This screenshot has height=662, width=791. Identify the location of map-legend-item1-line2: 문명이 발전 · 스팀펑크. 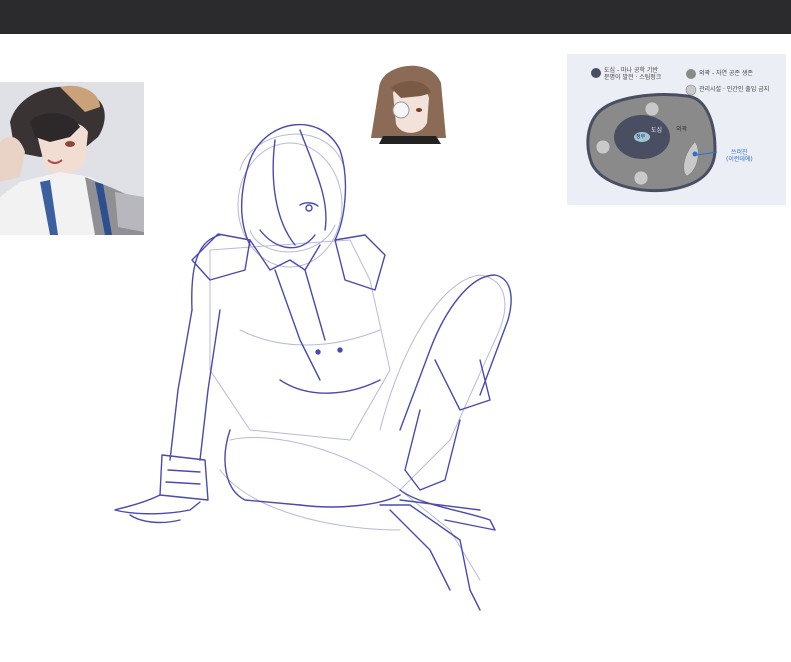
(633, 77).